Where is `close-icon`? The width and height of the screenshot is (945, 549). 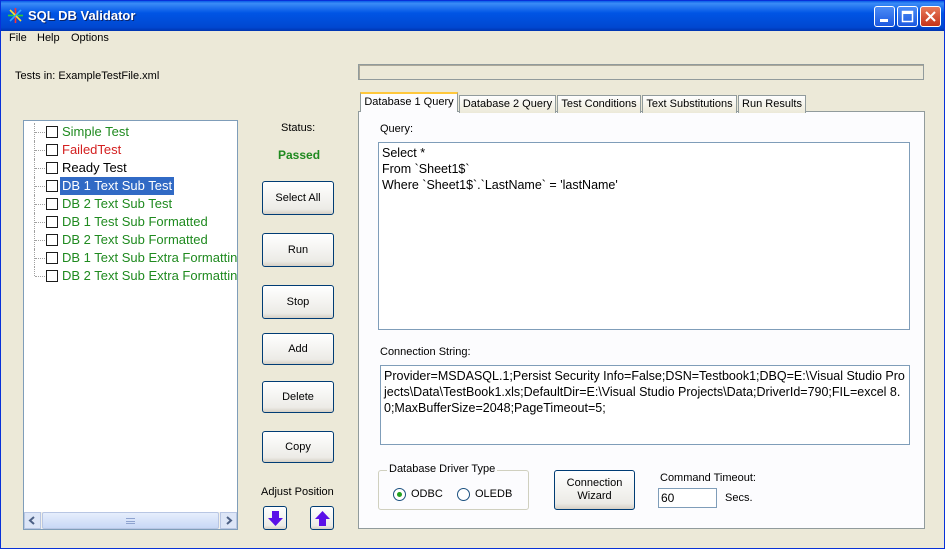 close-icon is located at coordinates (930, 16).